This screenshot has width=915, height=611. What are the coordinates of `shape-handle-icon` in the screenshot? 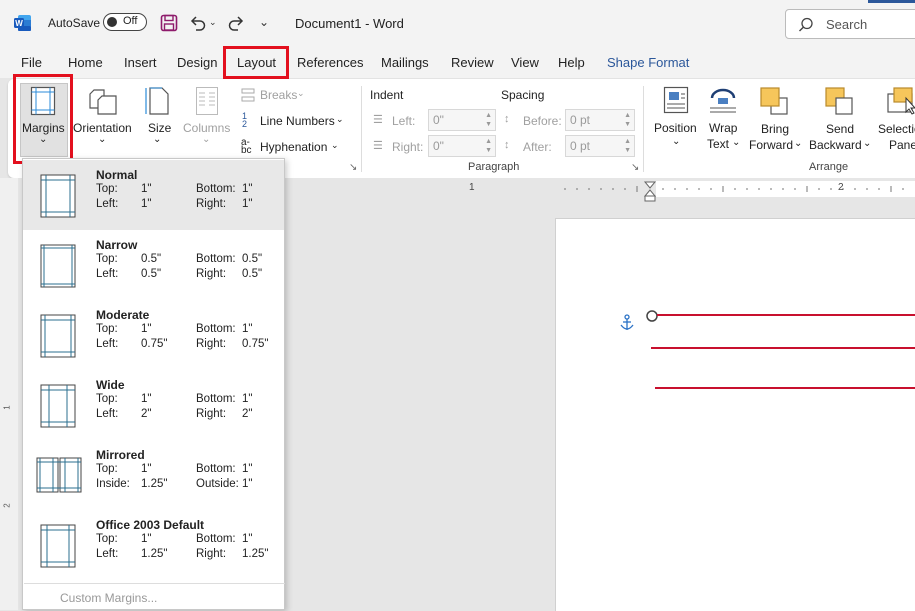 It's located at (652, 316).